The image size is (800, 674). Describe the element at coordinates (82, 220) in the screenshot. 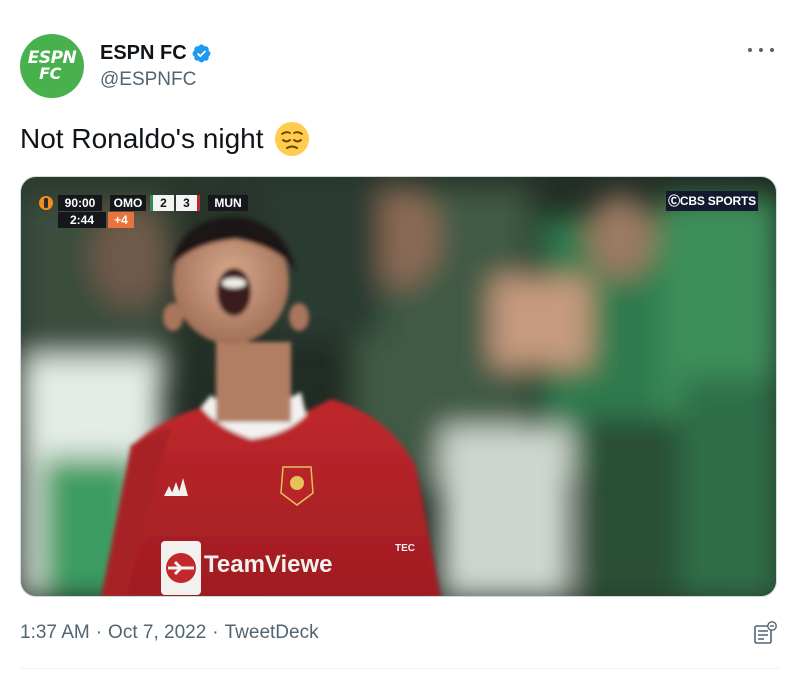

I see `stoppage-clock: 2:44` at that location.